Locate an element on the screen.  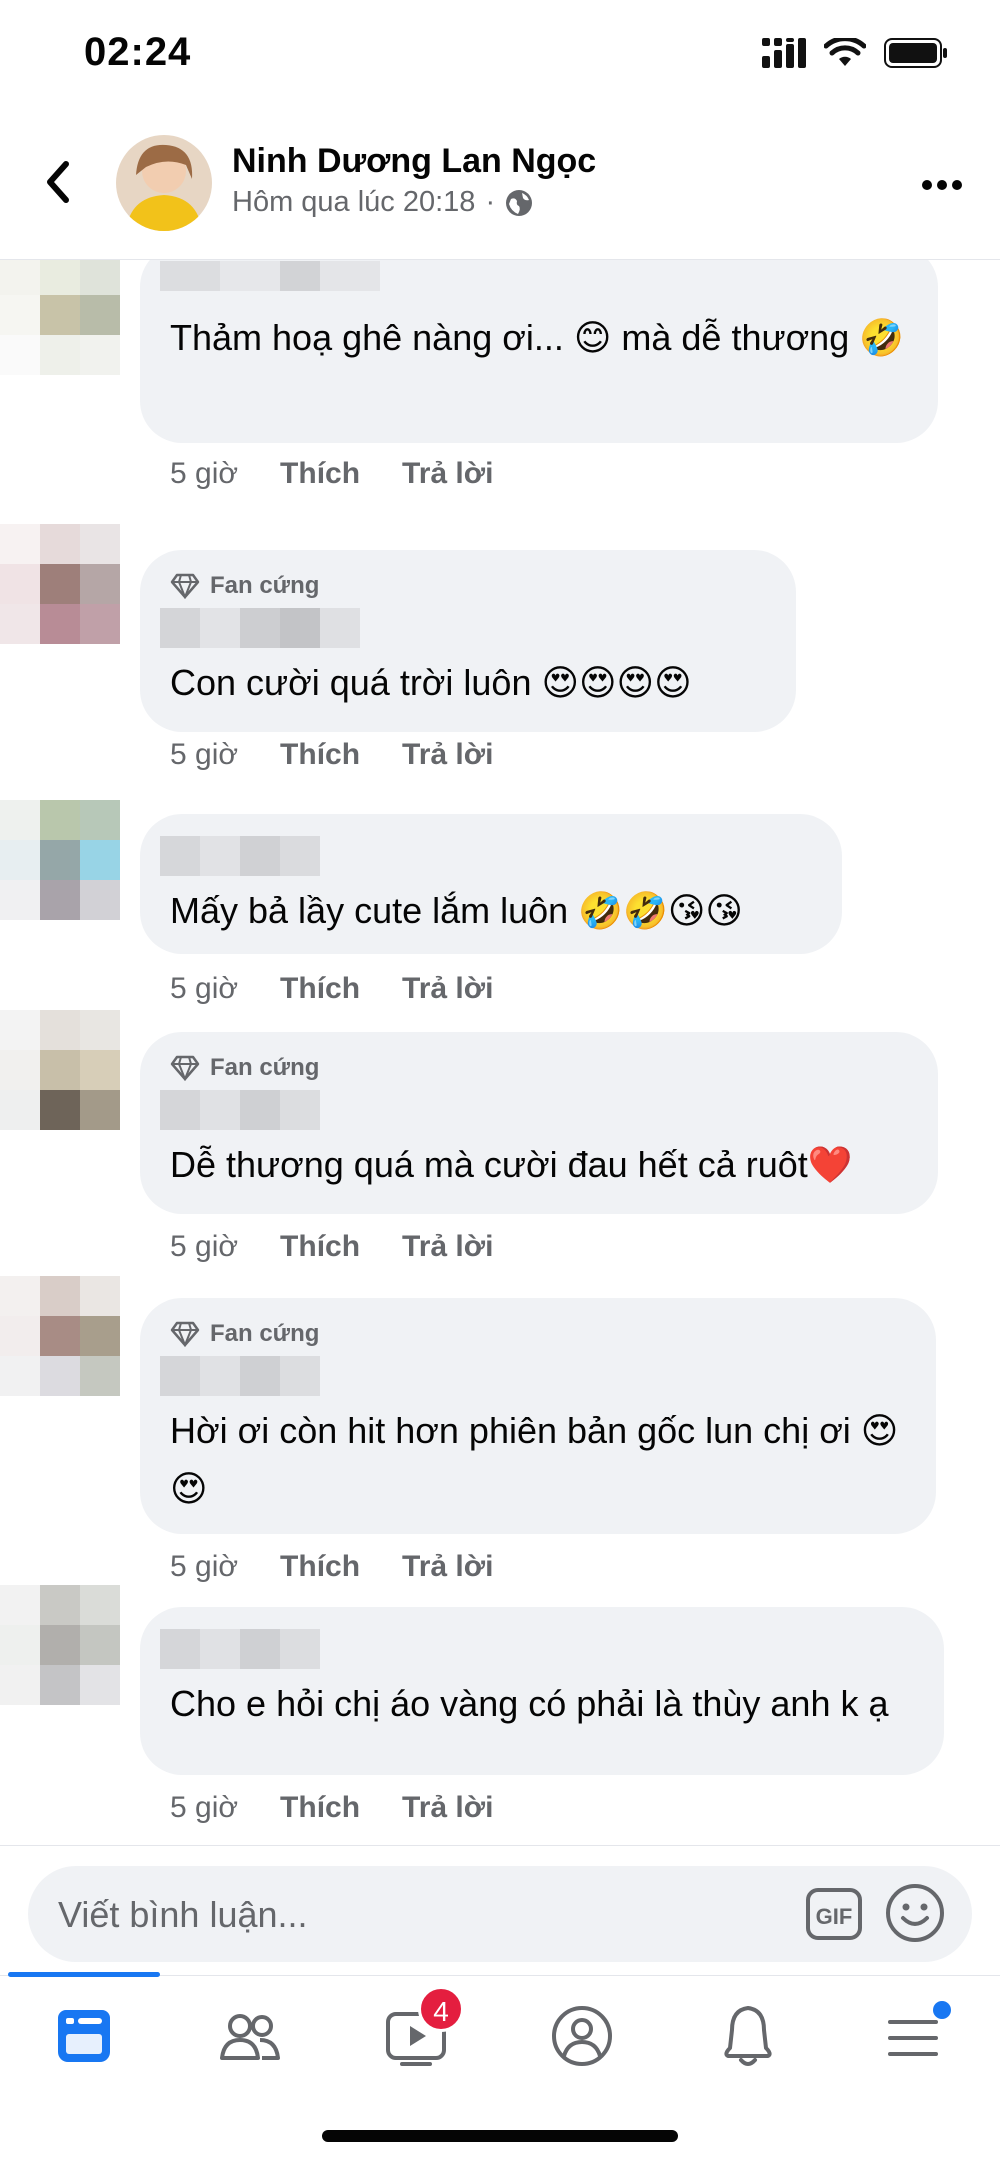
comment-bubble: Fan cứng Con cười quá trời luôn 😍😍😍😍 is located at coordinates (468, 641).